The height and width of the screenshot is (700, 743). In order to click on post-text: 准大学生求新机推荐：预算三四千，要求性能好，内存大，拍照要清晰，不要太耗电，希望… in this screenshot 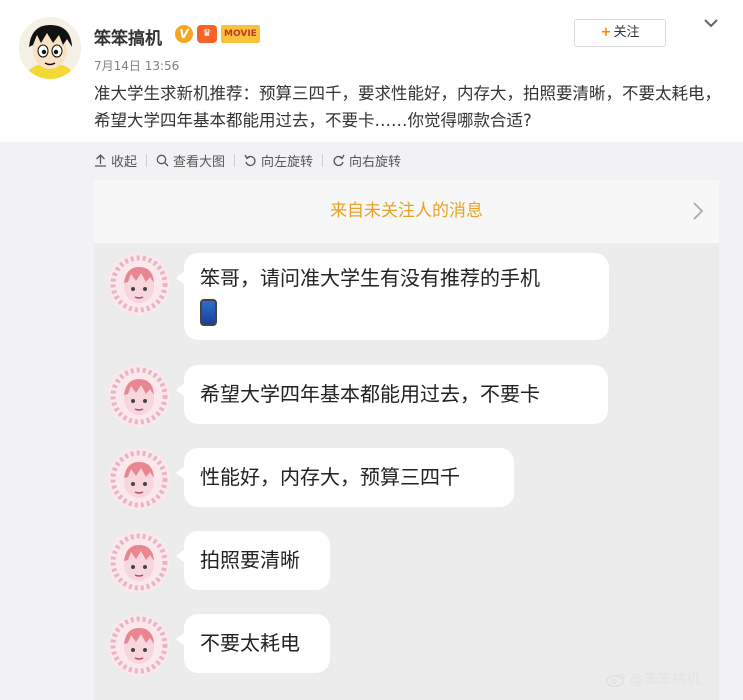, I will do `click(407, 107)`.